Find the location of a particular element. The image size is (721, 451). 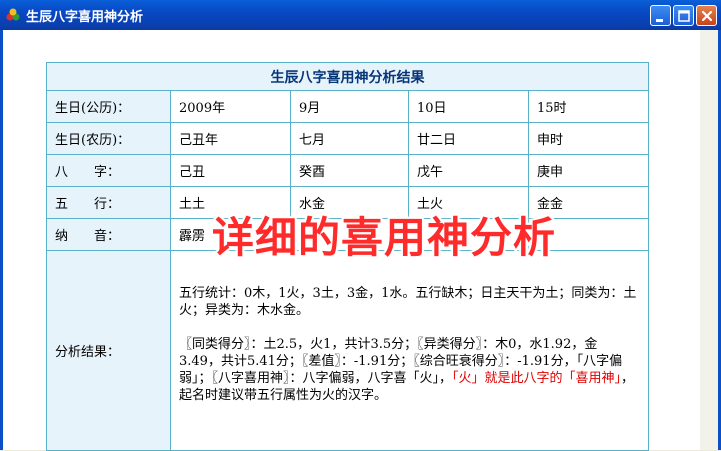

table-row: 生日(公历)： 2009年 9月 10日 15时 is located at coordinates (347, 106).